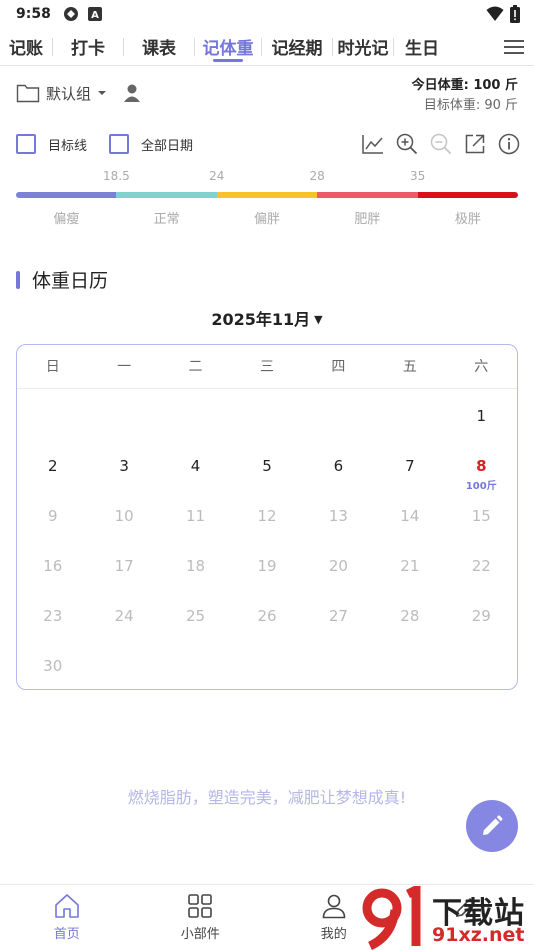 The height and width of the screenshot is (950, 534). I want to click on day-number: 22, so click(481, 566).